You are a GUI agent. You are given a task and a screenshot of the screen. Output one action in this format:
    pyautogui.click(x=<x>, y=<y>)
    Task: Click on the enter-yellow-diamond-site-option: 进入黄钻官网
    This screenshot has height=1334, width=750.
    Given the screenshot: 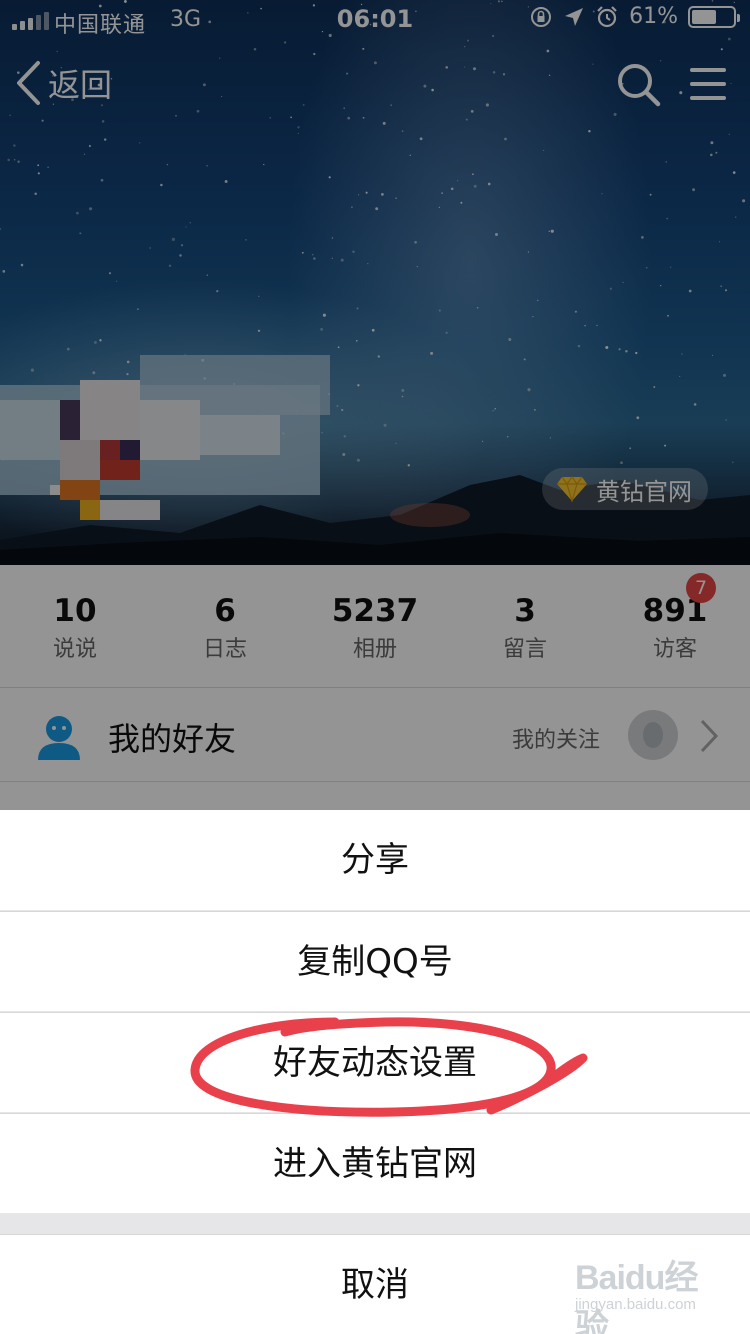 What is the action you would take?
    pyautogui.click(x=375, y=1163)
    